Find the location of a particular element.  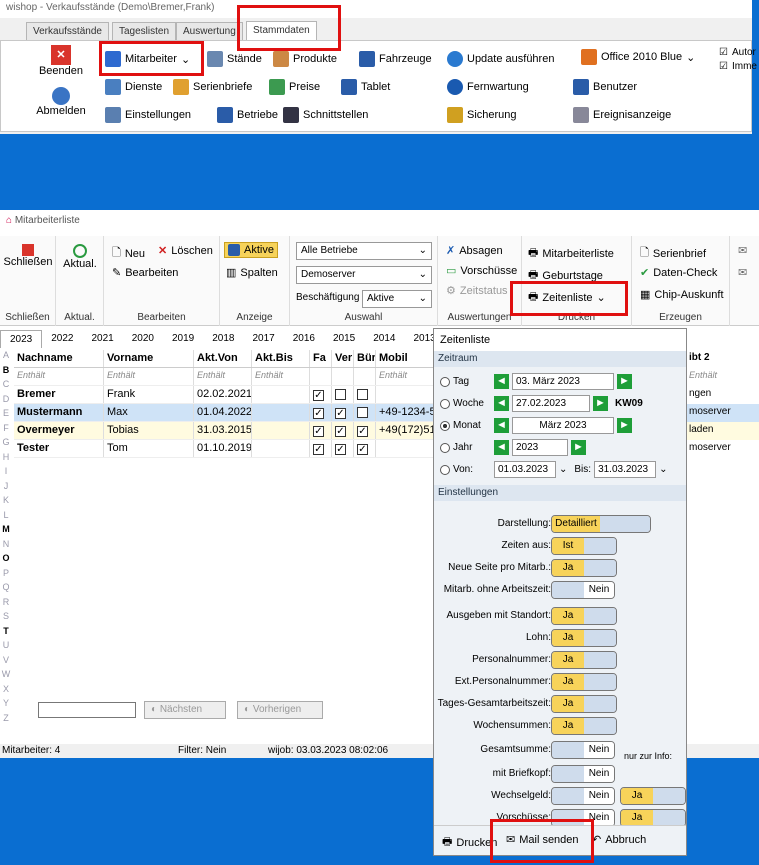

index-letter: B is located at coordinates (6, 372).